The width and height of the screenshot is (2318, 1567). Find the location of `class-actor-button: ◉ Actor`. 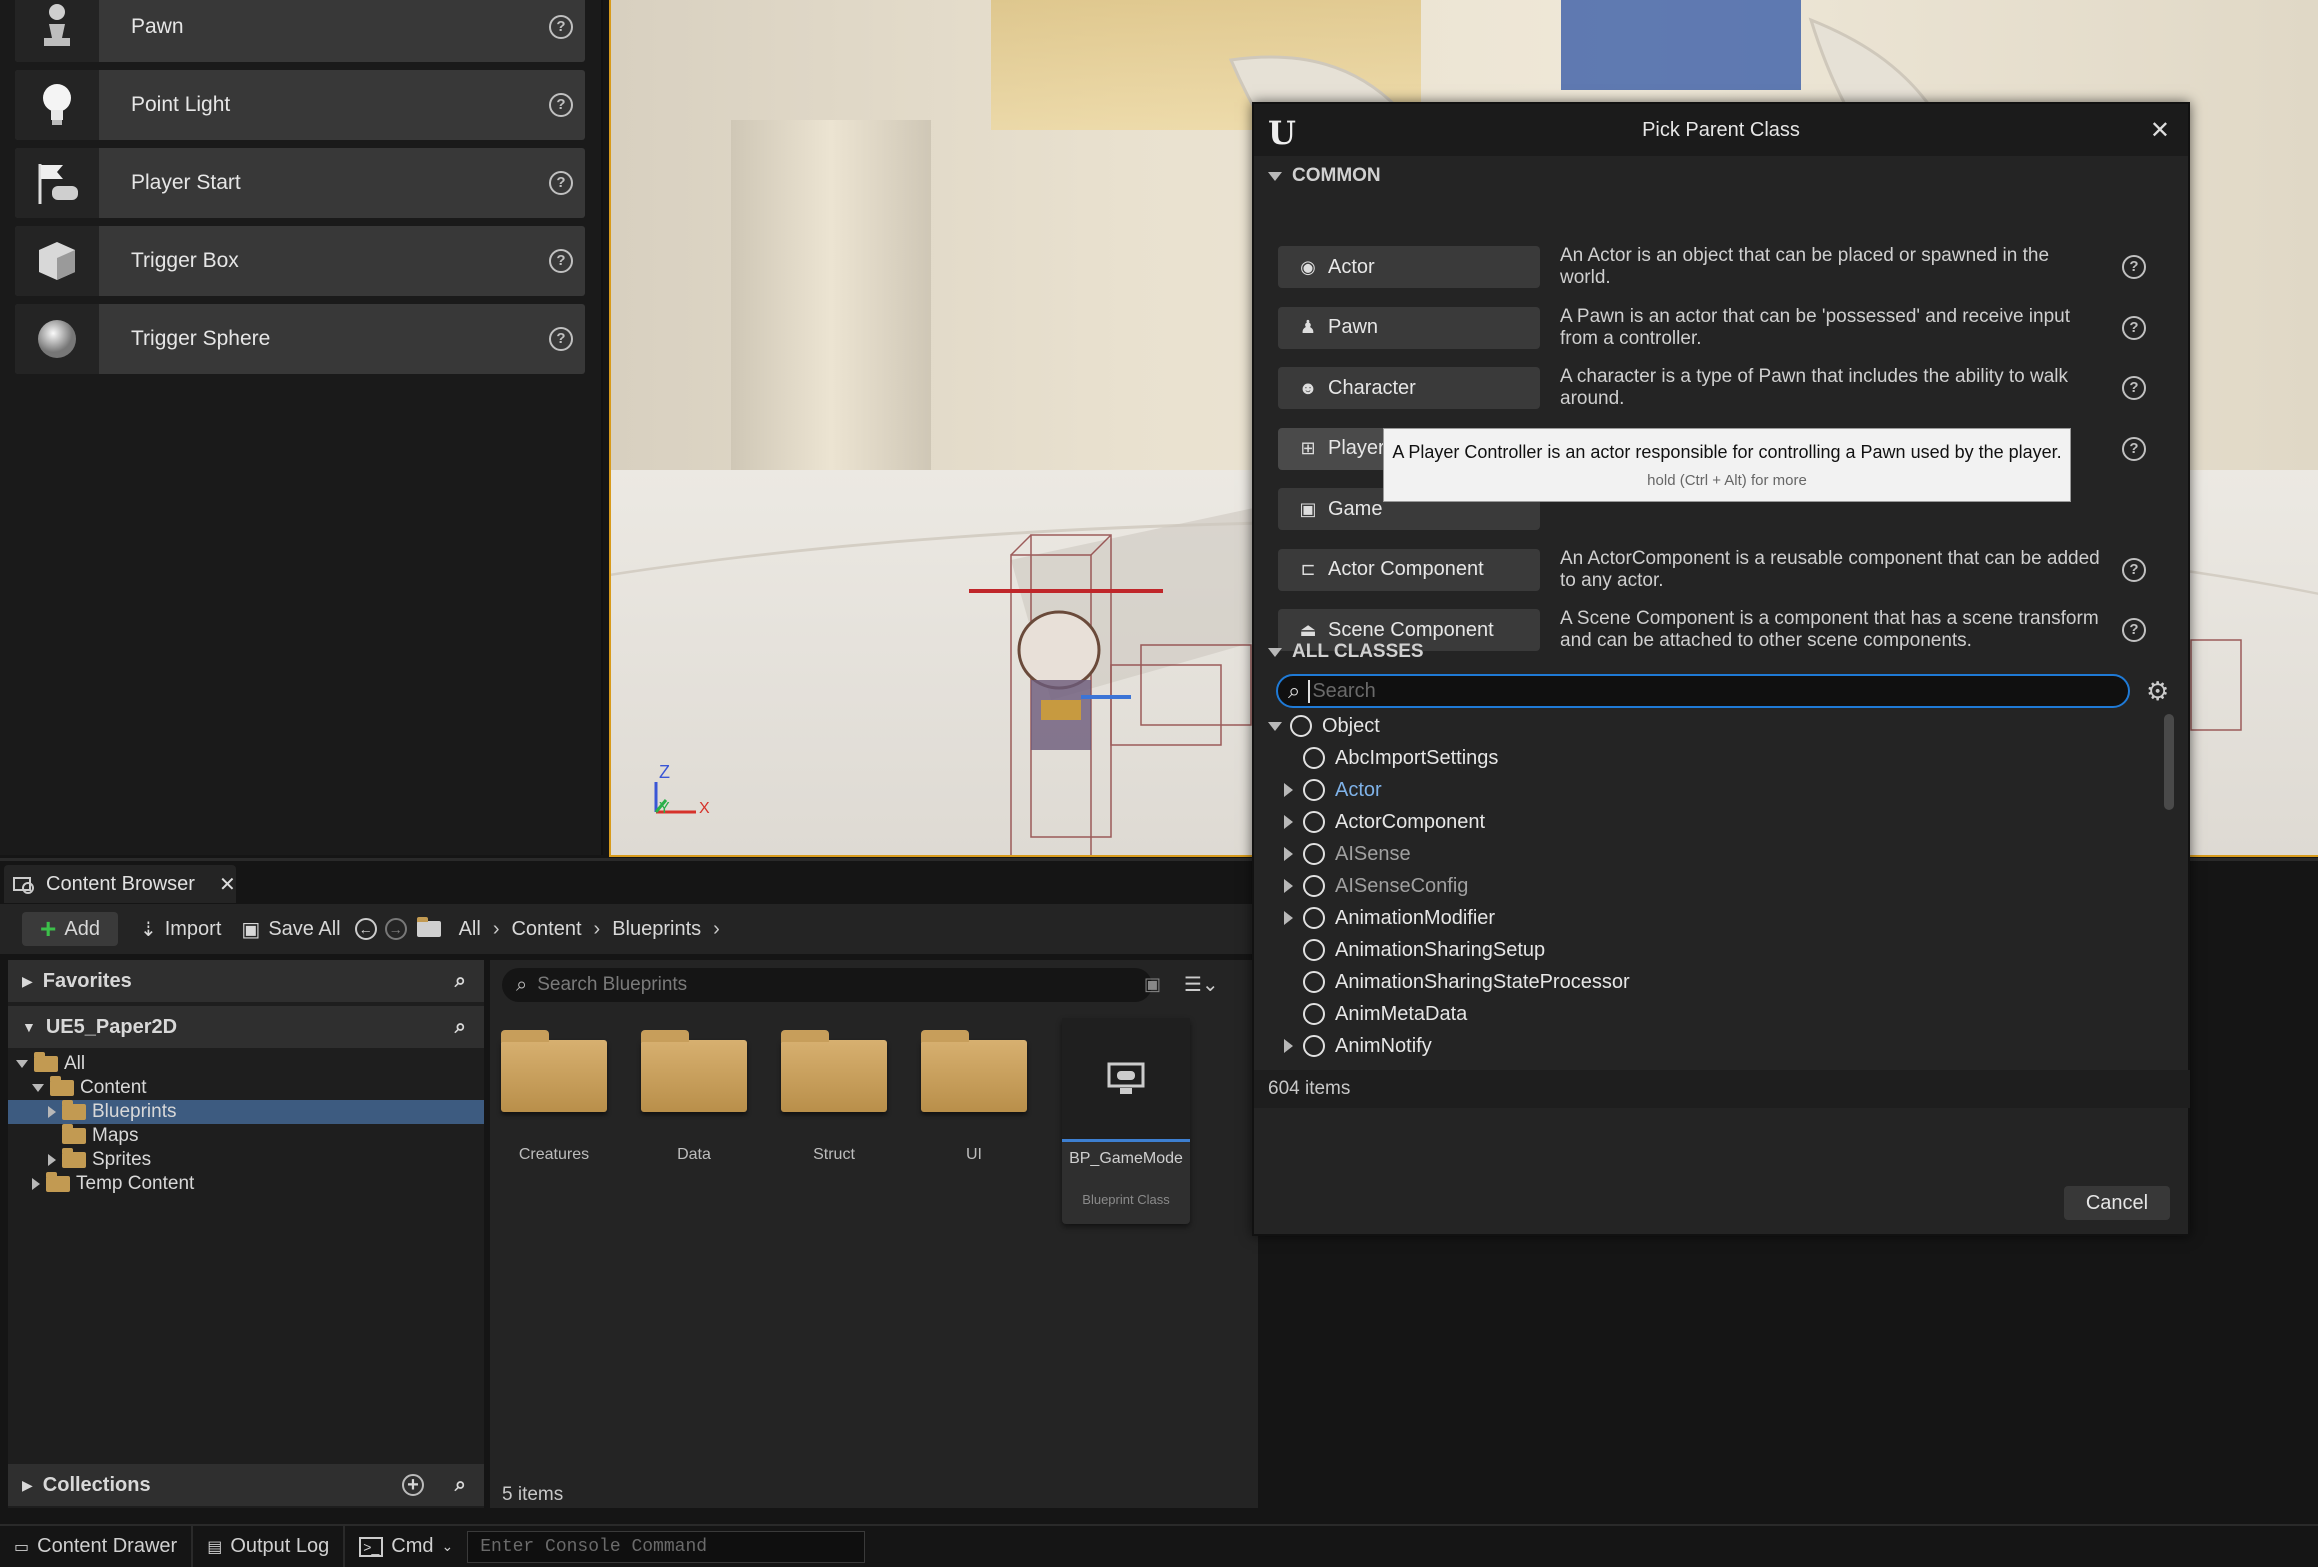

class-actor-button: ◉ Actor is located at coordinates (1409, 267).